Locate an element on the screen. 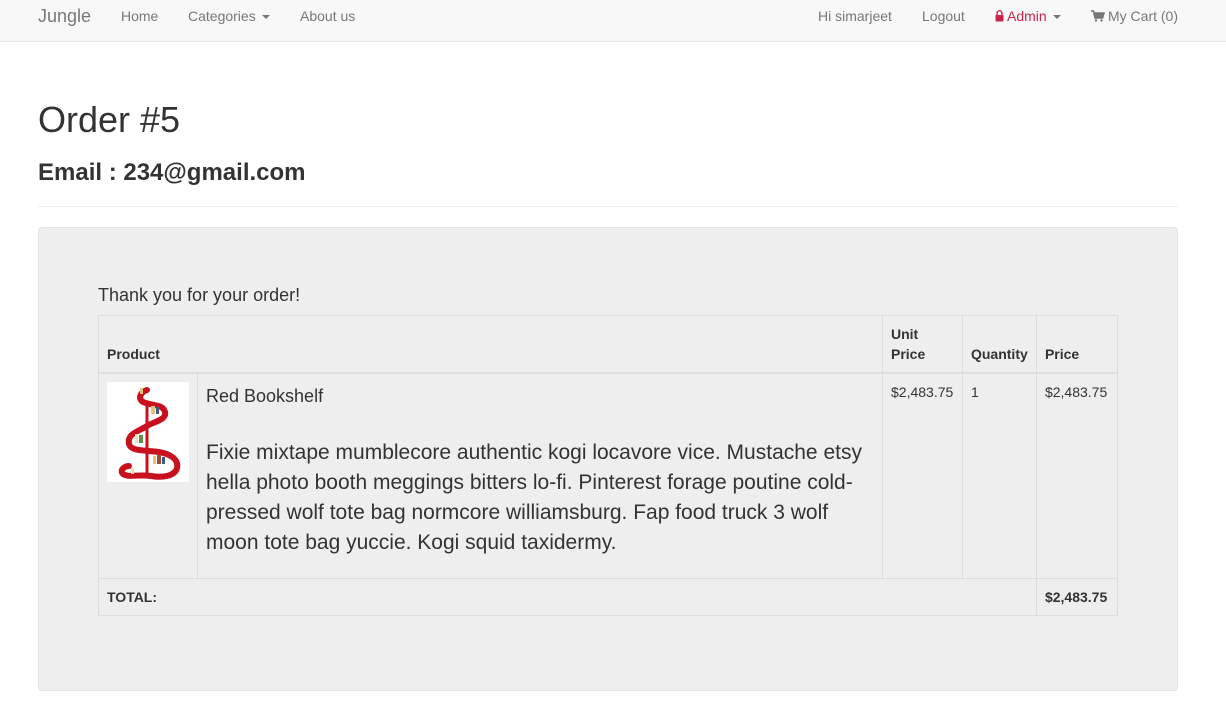 Image resolution: width=1226 pixels, height=717 pixels. nav-categories-dropdown: Categories is located at coordinates (229, 16).